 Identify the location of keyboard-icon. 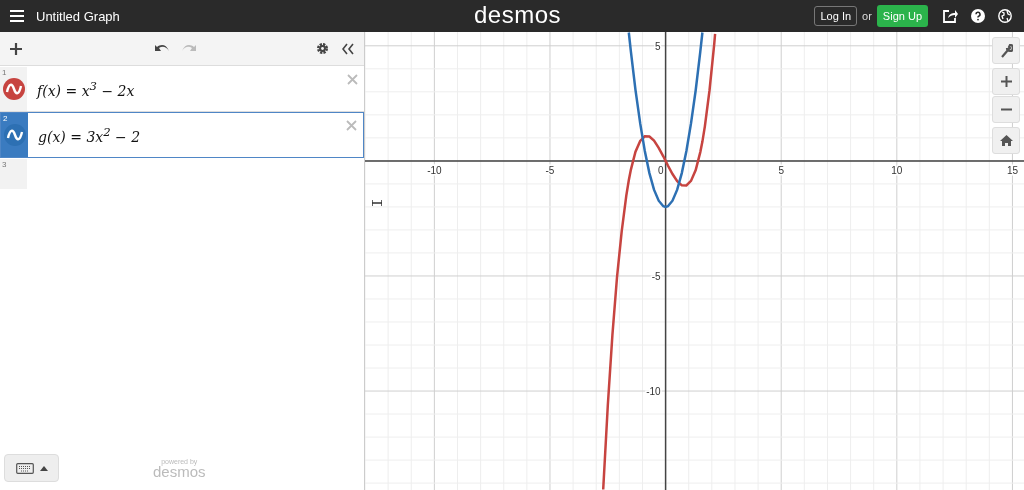
(24, 468).